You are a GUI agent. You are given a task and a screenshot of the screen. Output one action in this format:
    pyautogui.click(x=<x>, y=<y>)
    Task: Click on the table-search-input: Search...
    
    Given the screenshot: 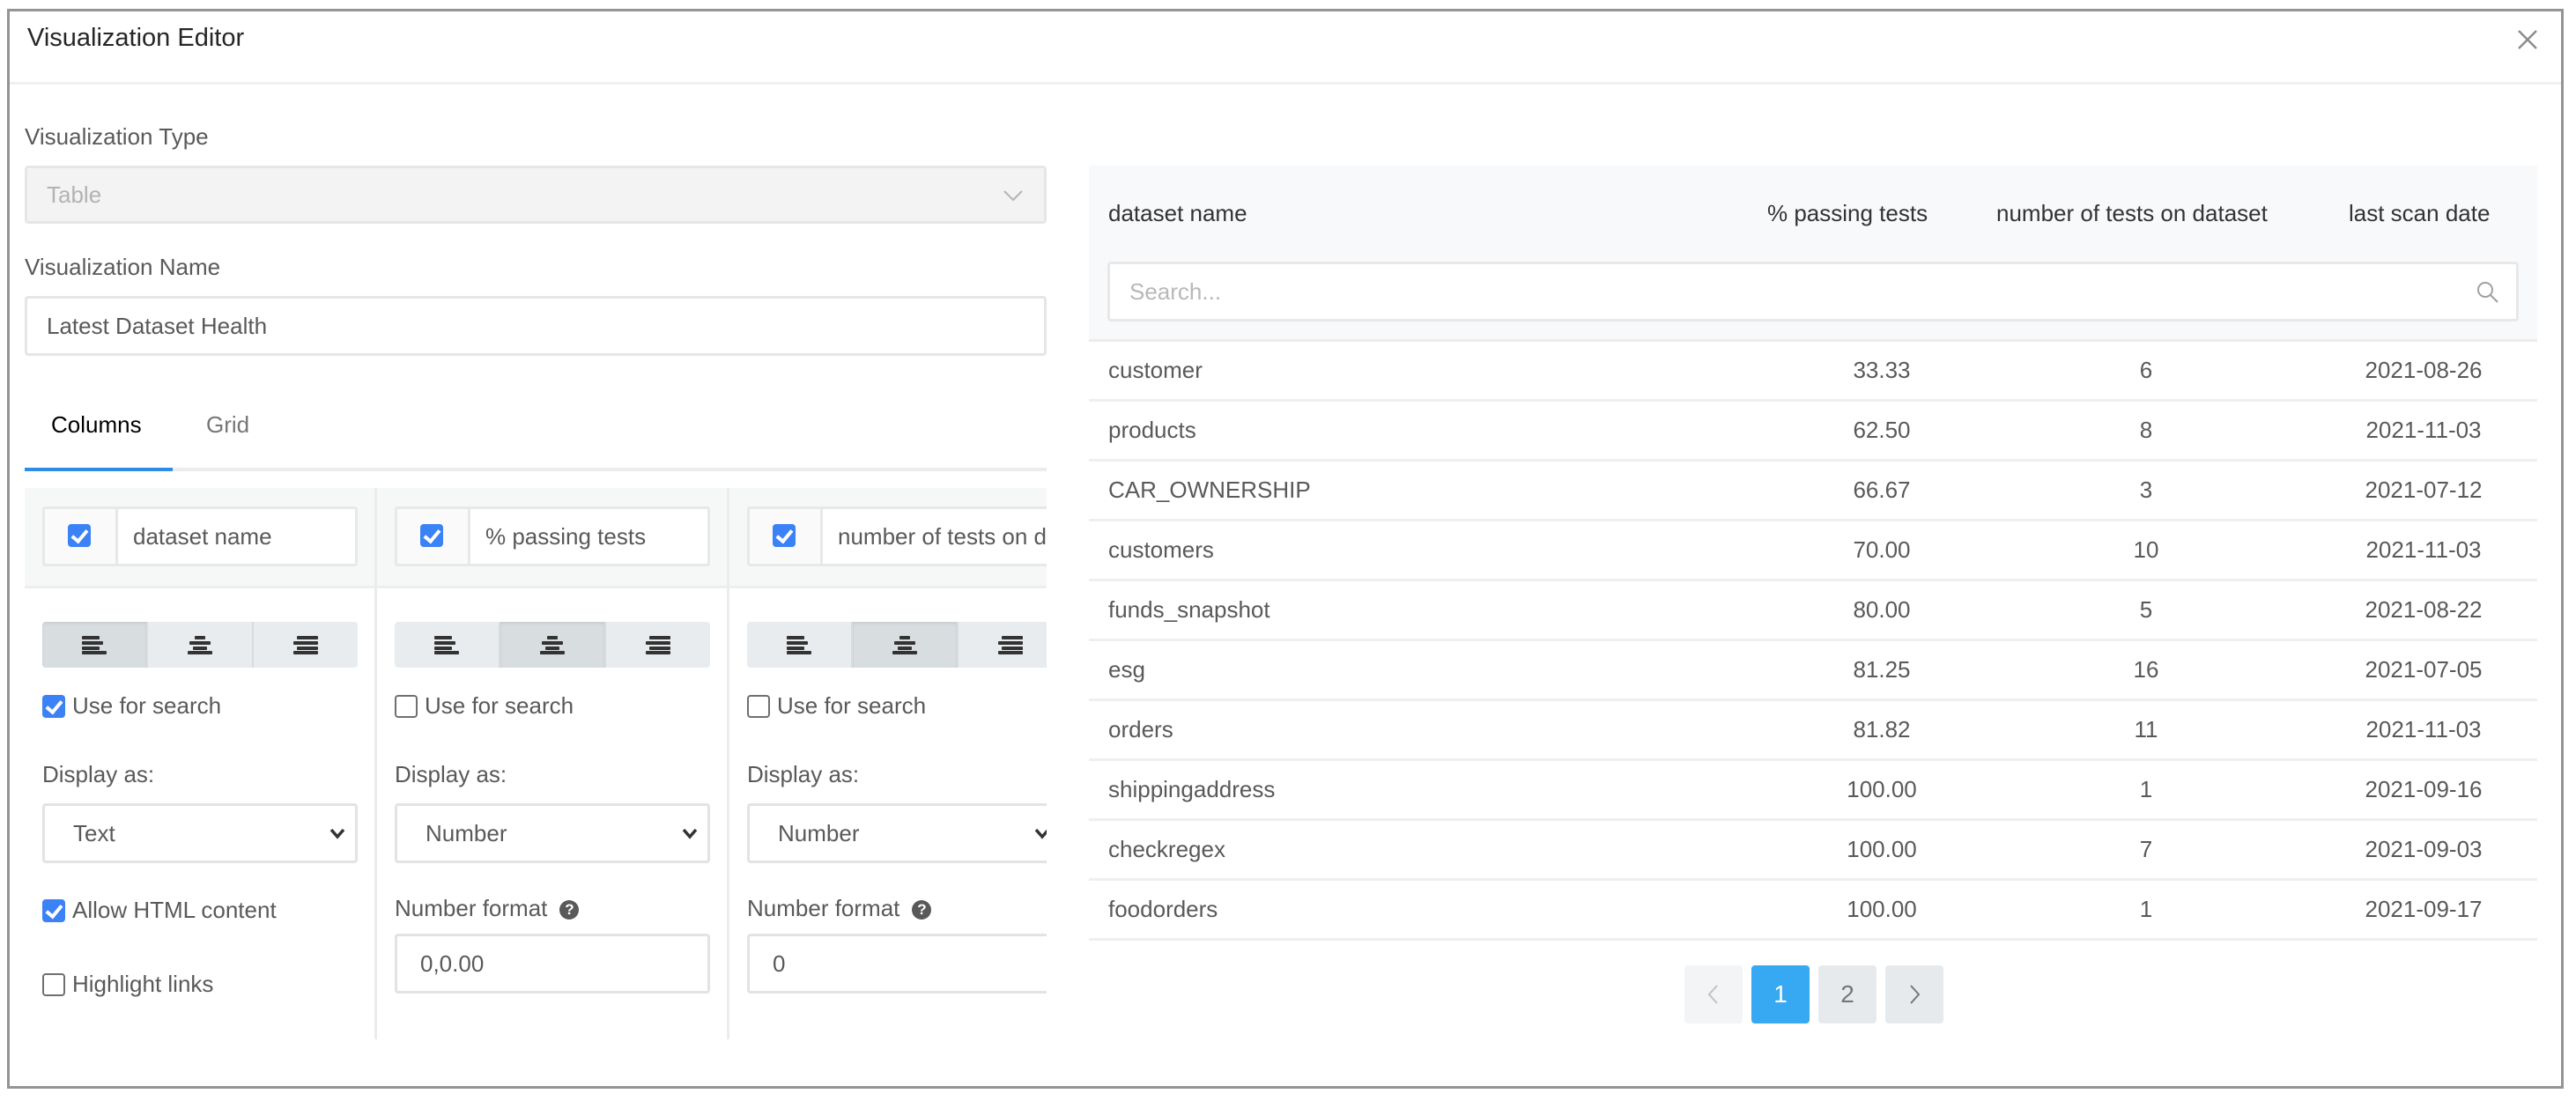 What is the action you would take?
    pyautogui.click(x=1813, y=292)
    